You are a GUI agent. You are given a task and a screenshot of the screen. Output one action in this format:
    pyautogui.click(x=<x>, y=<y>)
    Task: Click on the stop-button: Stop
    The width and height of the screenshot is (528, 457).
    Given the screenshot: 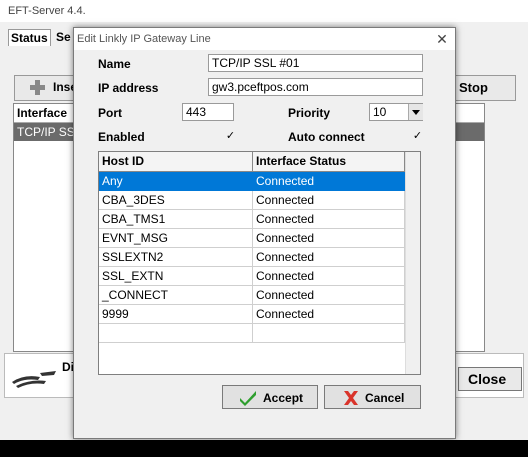 What is the action you would take?
    pyautogui.click(x=485, y=88)
    